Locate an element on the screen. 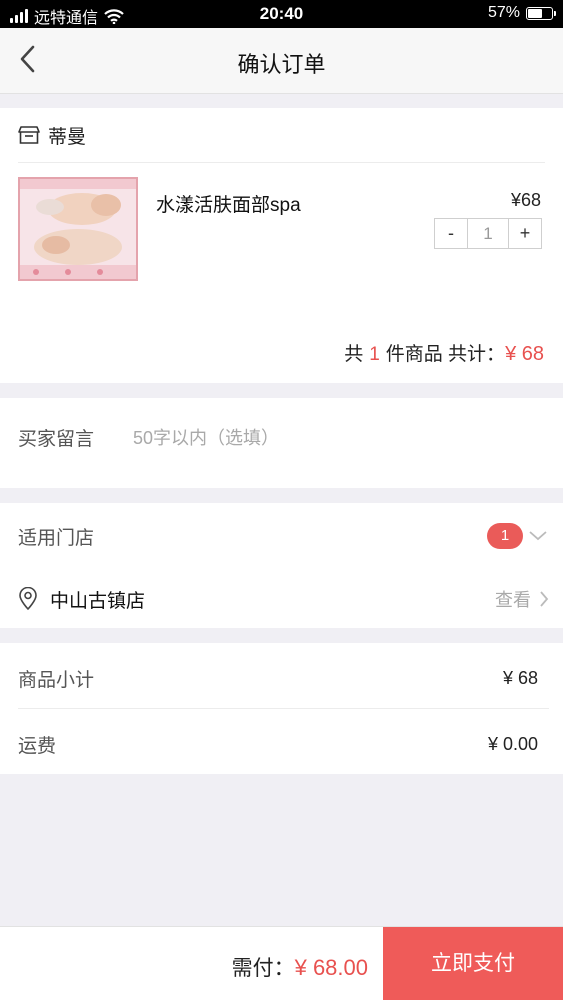 The height and width of the screenshot is (1000, 563). buyer-message-row: 买家留言 50字以内（选填） is located at coordinates (283, 437).